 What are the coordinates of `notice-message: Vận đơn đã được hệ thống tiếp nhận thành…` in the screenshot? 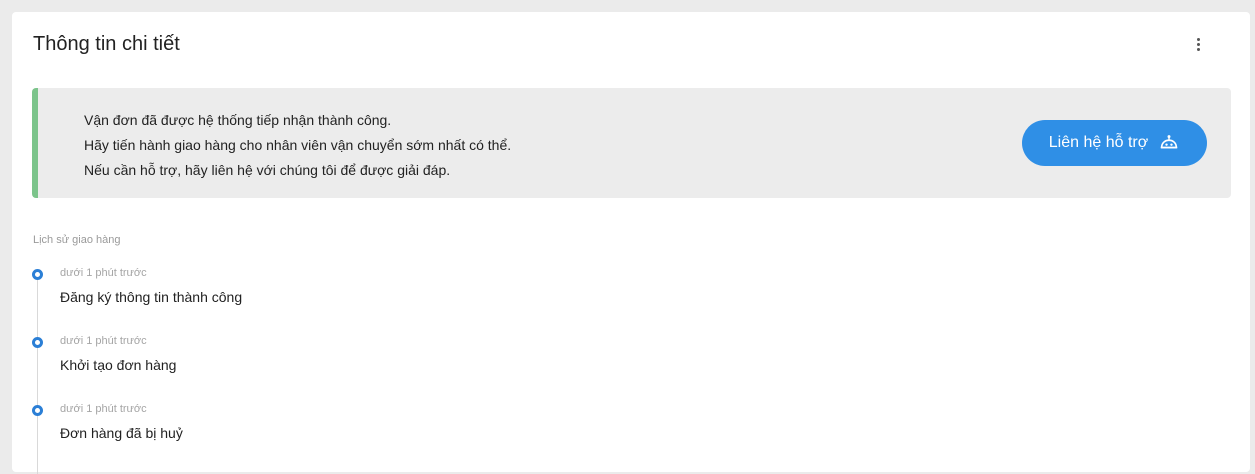 It's located at (297, 145).